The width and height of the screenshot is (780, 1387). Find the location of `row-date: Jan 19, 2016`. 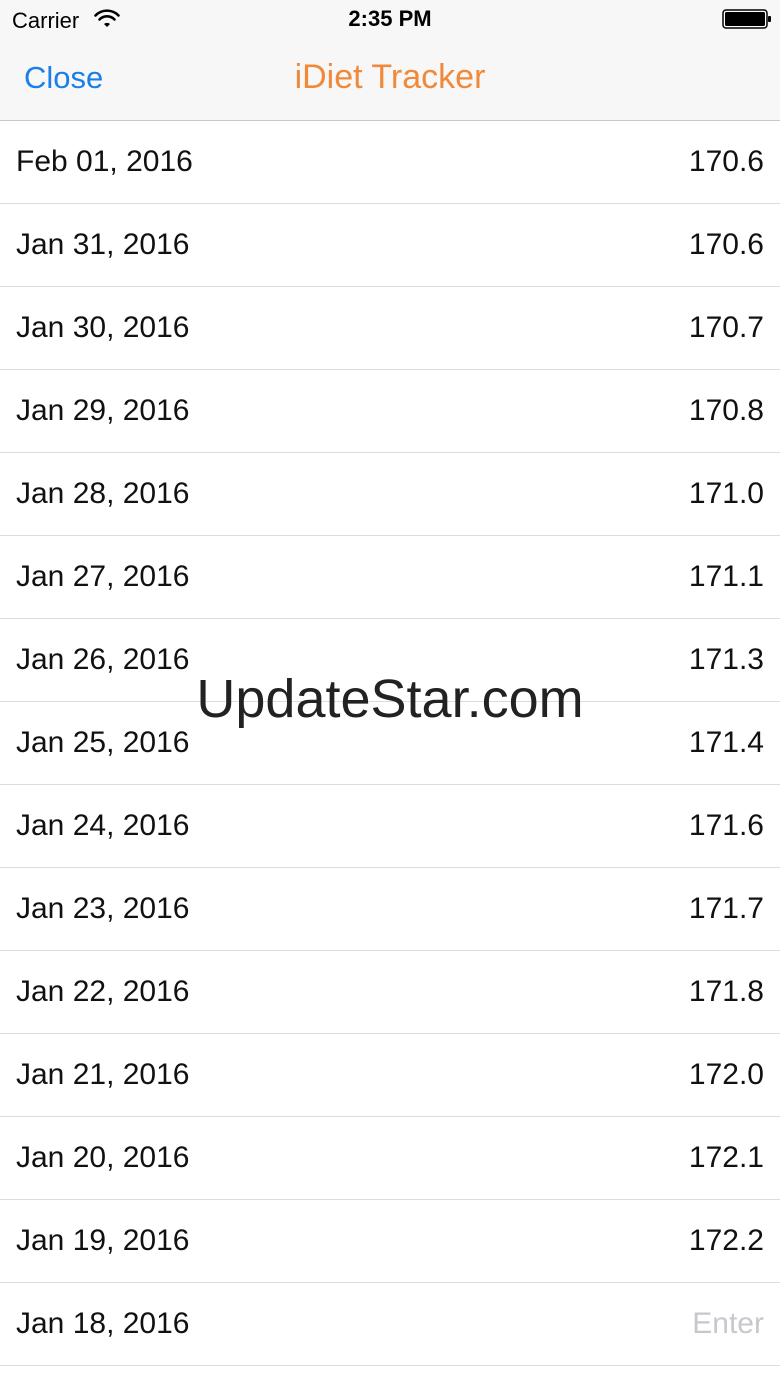

row-date: Jan 19, 2016 is located at coordinates (103, 1240).